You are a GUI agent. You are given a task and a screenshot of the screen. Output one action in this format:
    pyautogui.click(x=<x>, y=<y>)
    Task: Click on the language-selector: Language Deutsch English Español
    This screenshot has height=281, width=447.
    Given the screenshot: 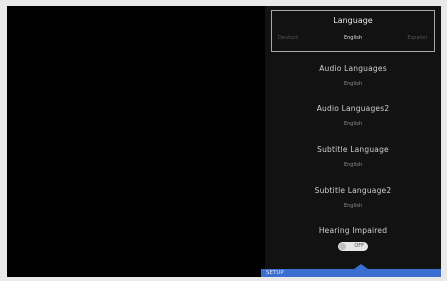 What is the action you would take?
    pyautogui.click(x=353, y=31)
    